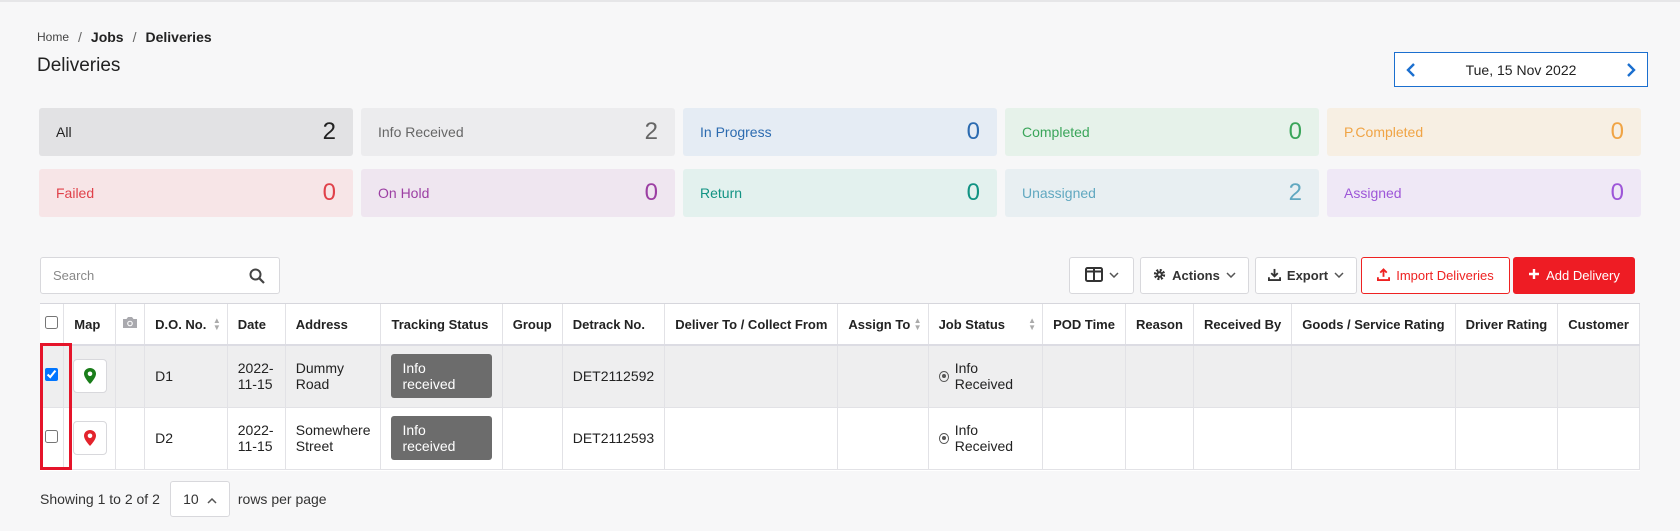 The height and width of the screenshot is (531, 1680). I want to click on address-cell: Somewhere Street, so click(333, 438).